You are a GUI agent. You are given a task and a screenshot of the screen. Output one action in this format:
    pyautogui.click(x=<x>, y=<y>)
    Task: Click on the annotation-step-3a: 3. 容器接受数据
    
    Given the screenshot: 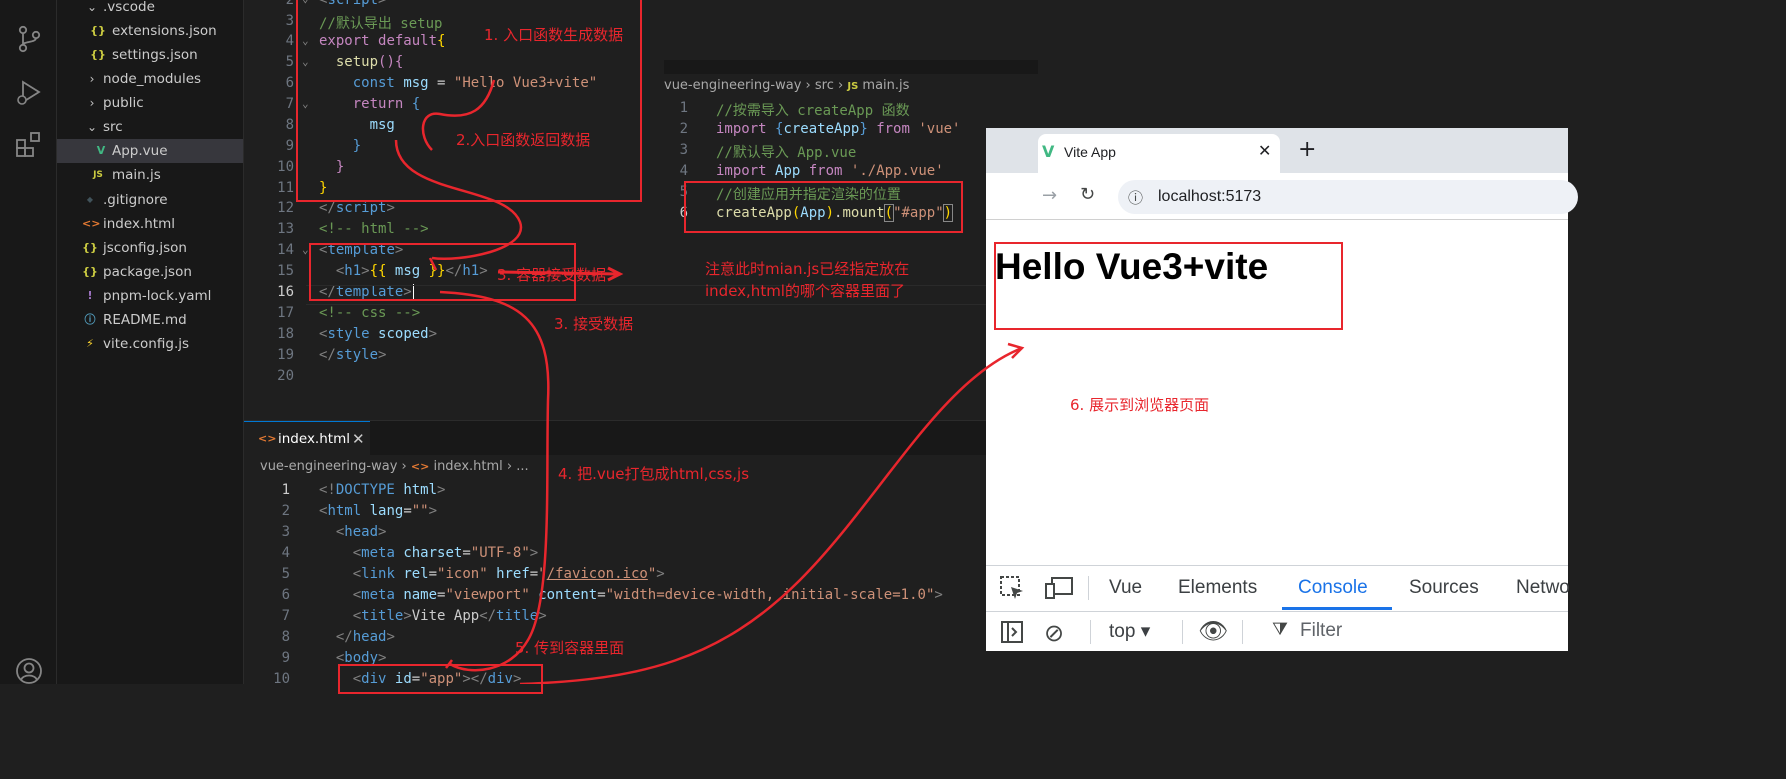 What is the action you would take?
    pyautogui.click(x=552, y=275)
    